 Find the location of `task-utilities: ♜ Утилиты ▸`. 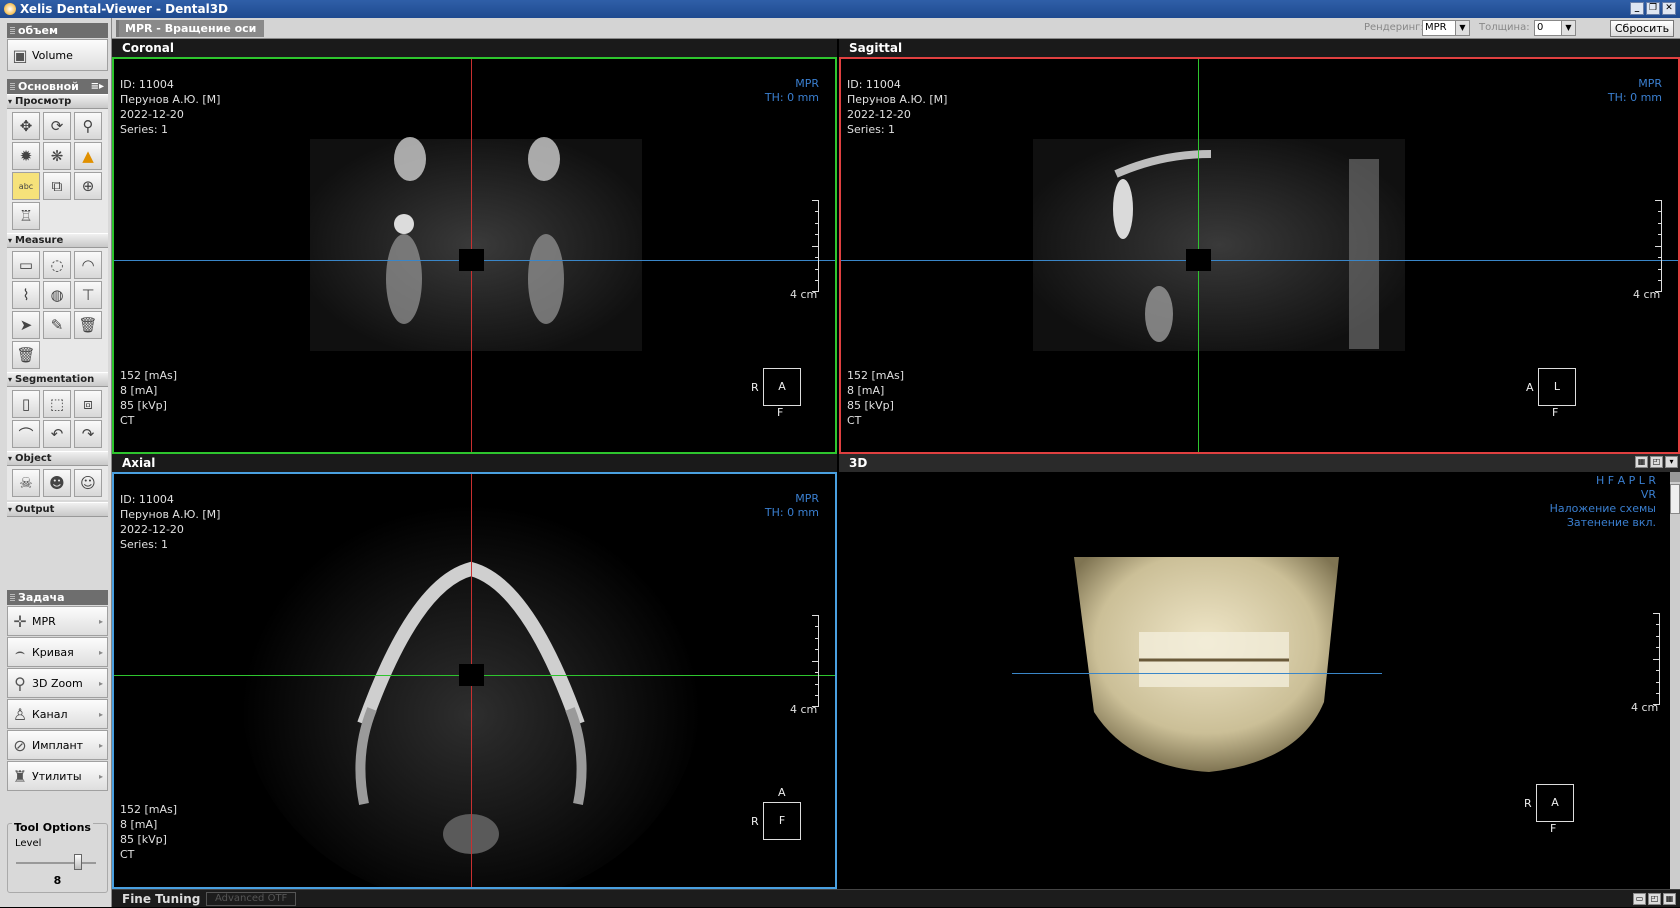

task-utilities: ♜ Утилиты ▸ is located at coordinates (57, 776).